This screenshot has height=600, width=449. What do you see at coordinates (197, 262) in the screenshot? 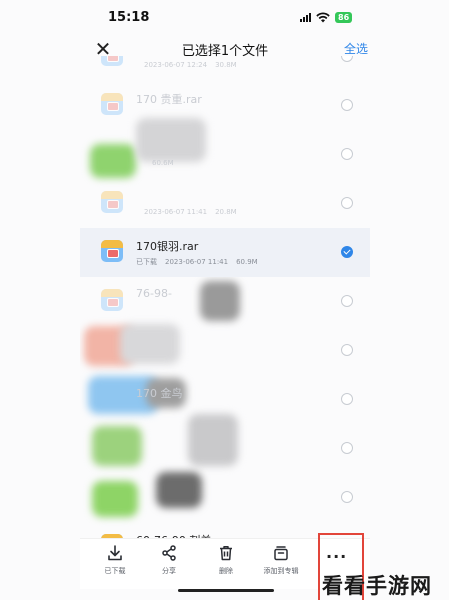
I see `file-meta: 已下载 2023-06-07 11:41 60.9M` at bounding box center [197, 262].